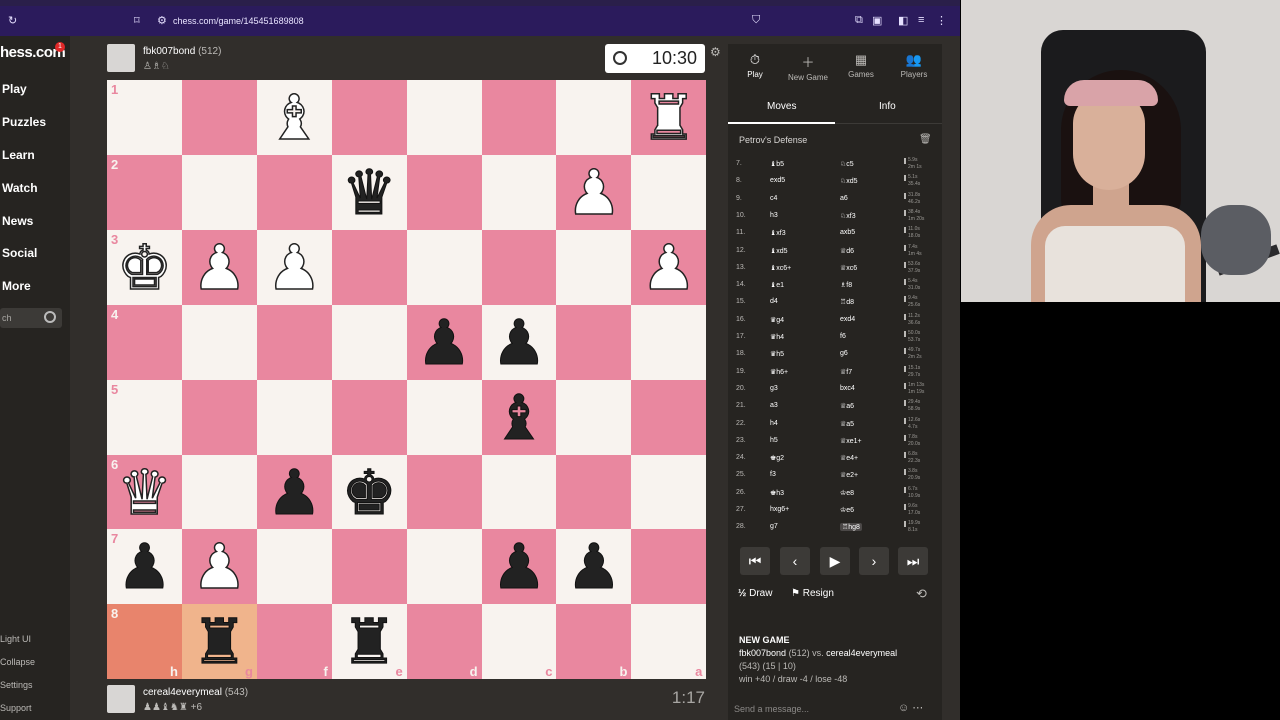  I want to click on nav-social: Social, so click(19, 253).